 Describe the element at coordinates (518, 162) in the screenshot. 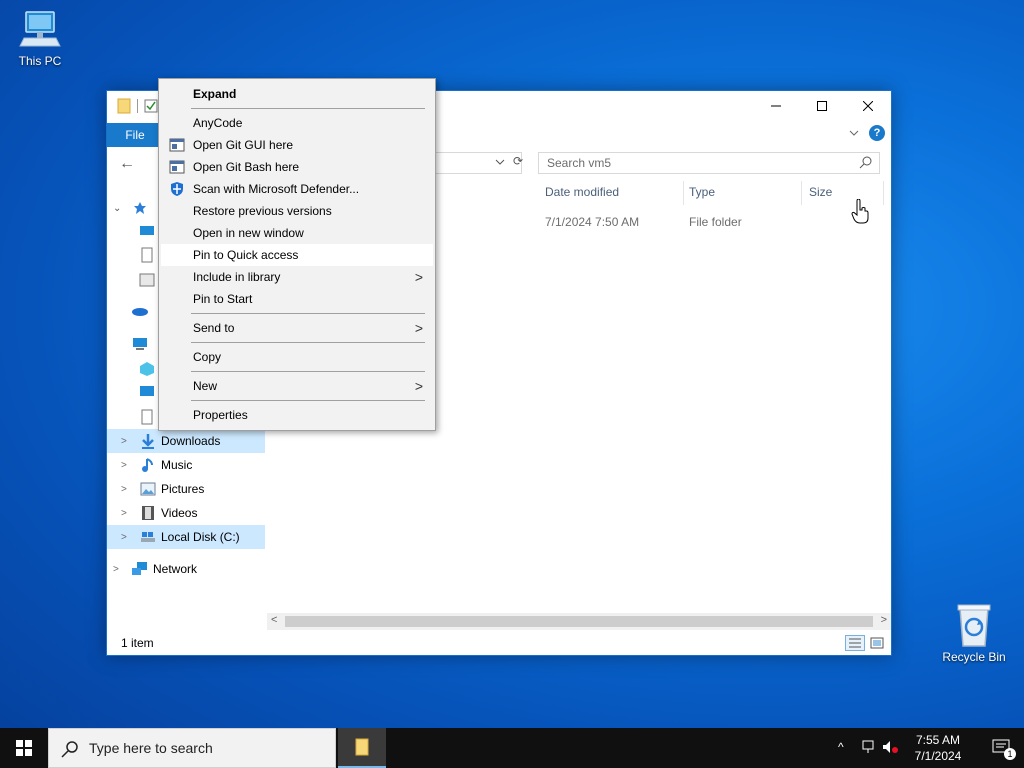

I see `refresh-icon: ⟳` at that location.